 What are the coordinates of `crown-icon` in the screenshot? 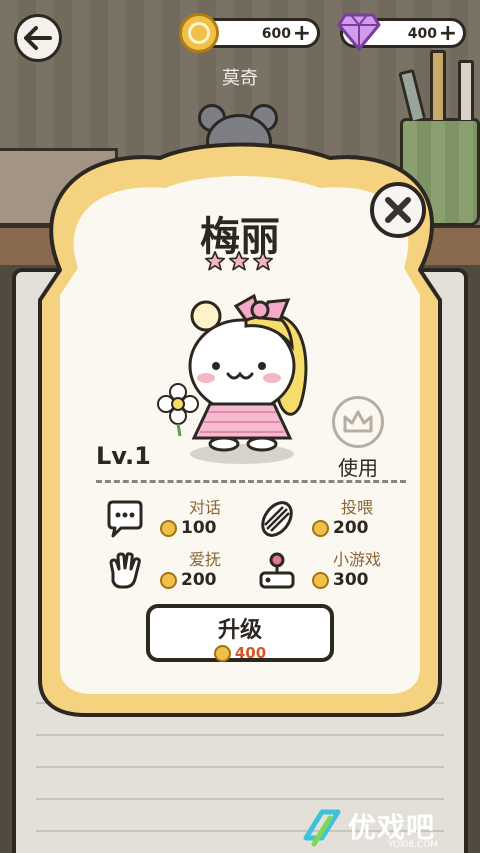 It's located at (358, 421).